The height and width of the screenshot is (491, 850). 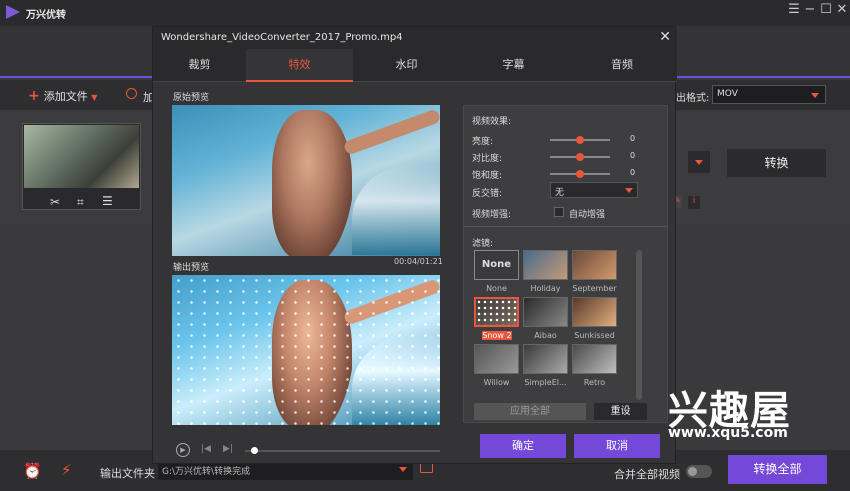 What do you see at coordinates (496, 359) in the screenshot?
I see `filter-willow-thumb` at bounding box center [496, 359].